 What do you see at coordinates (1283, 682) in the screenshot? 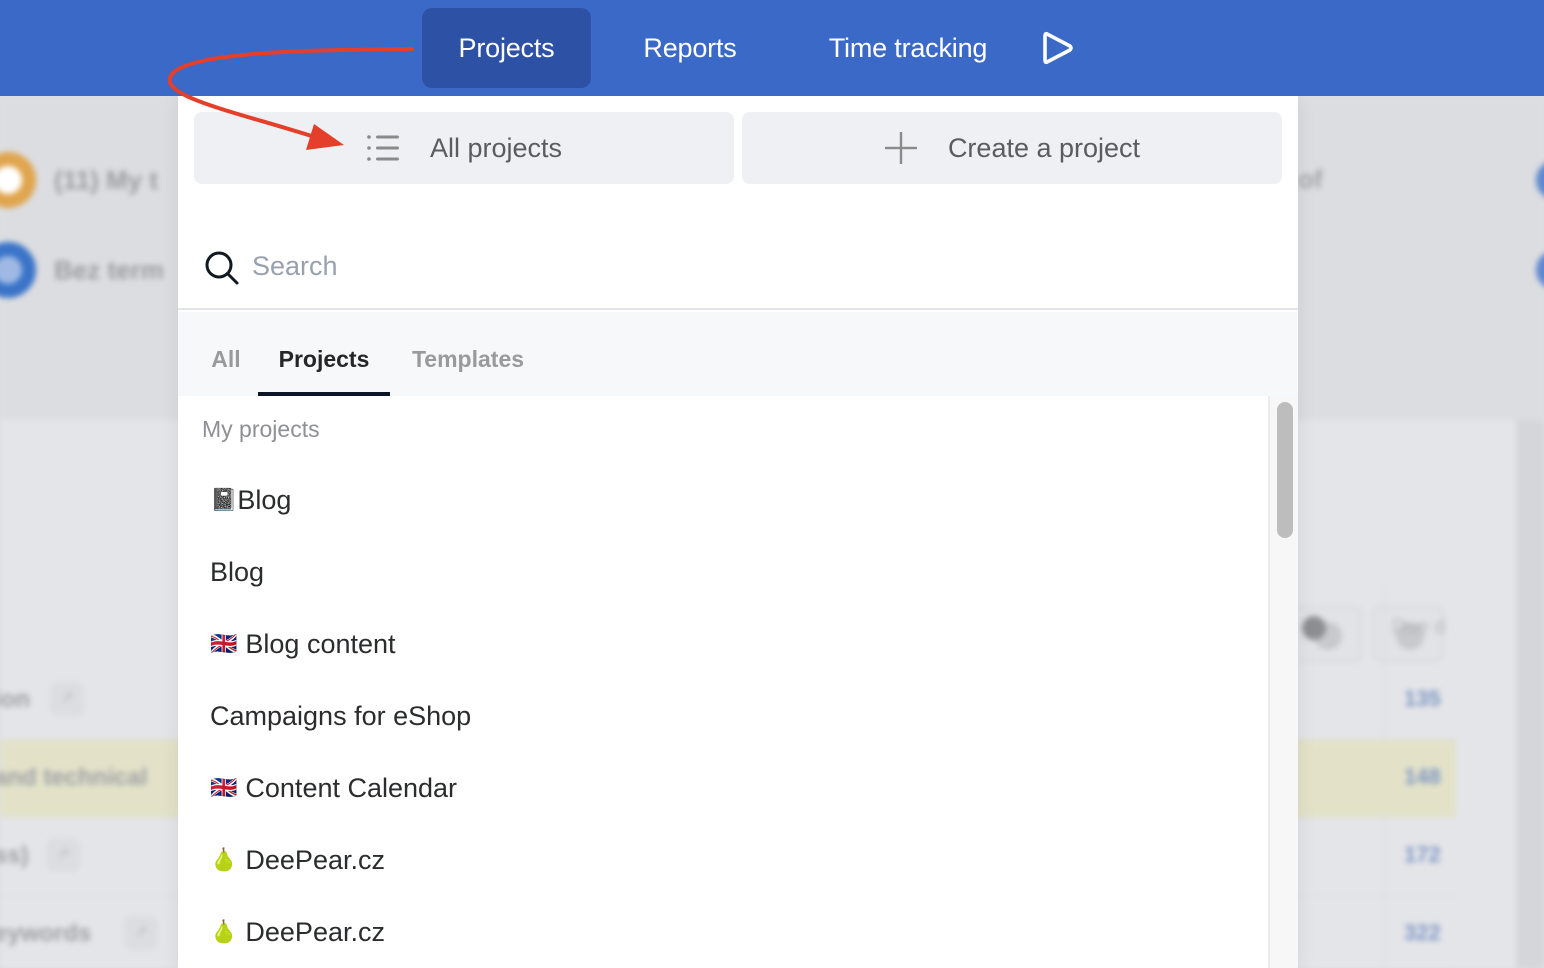
I see `project-list-scrollbar` at bounding box center [1283, 682].